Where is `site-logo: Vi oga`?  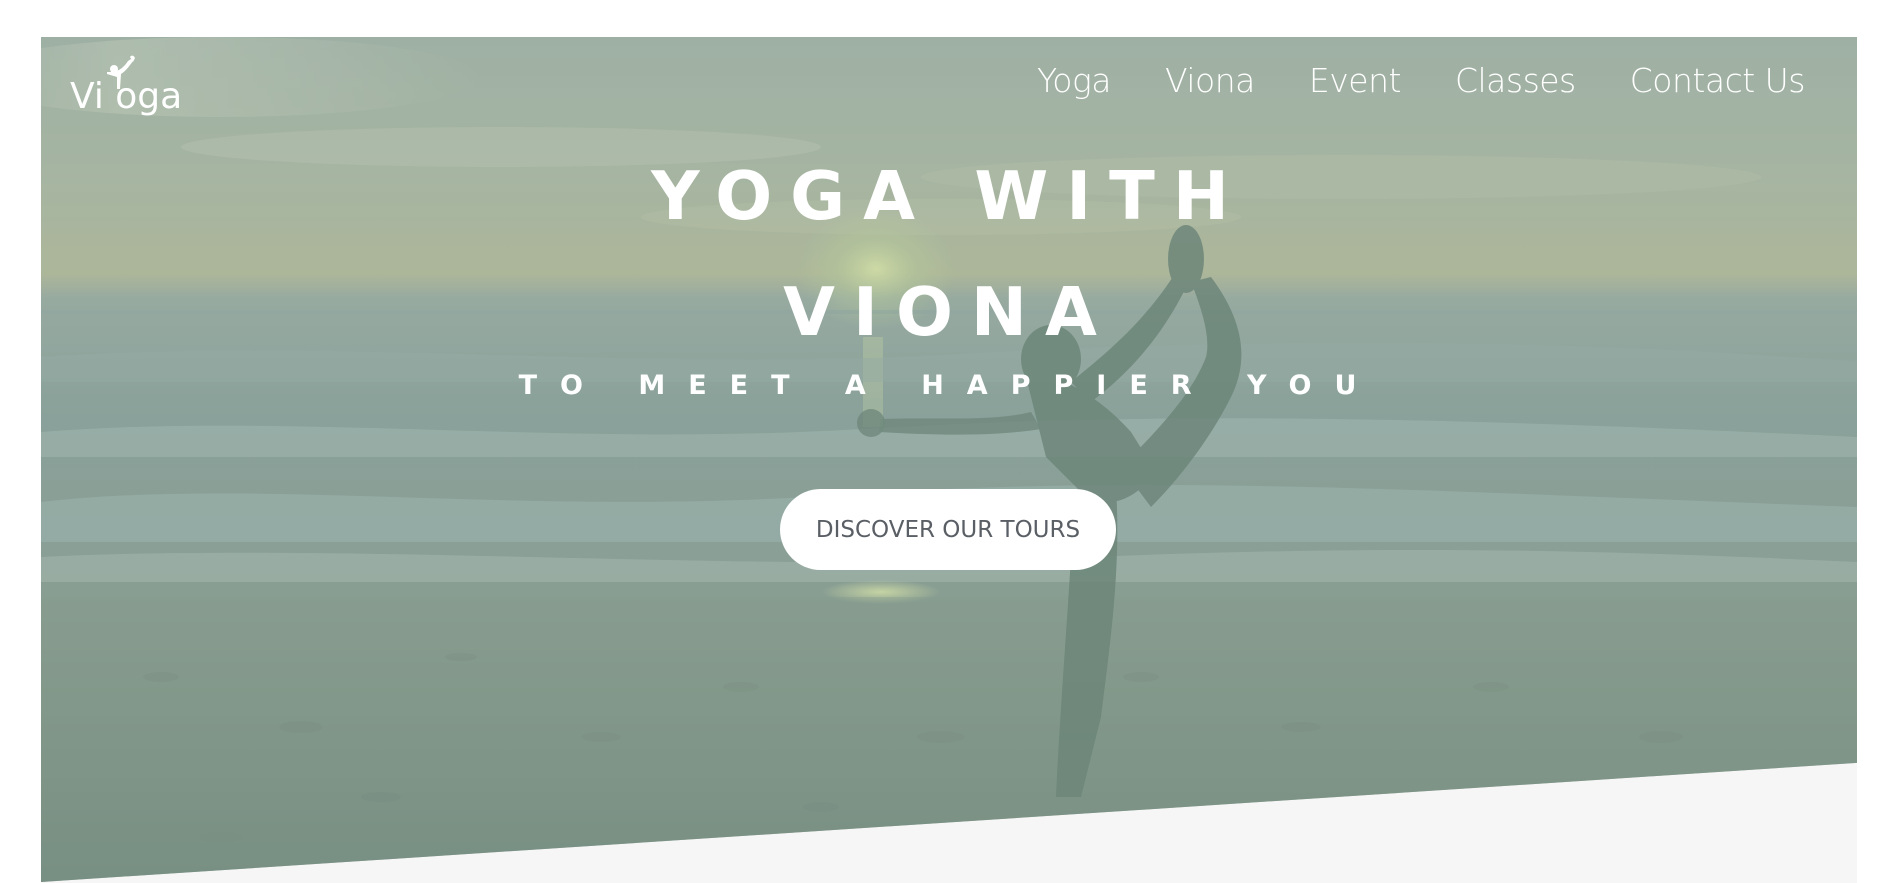
site-logo: Vi oga is located at coordinates (145, 85).